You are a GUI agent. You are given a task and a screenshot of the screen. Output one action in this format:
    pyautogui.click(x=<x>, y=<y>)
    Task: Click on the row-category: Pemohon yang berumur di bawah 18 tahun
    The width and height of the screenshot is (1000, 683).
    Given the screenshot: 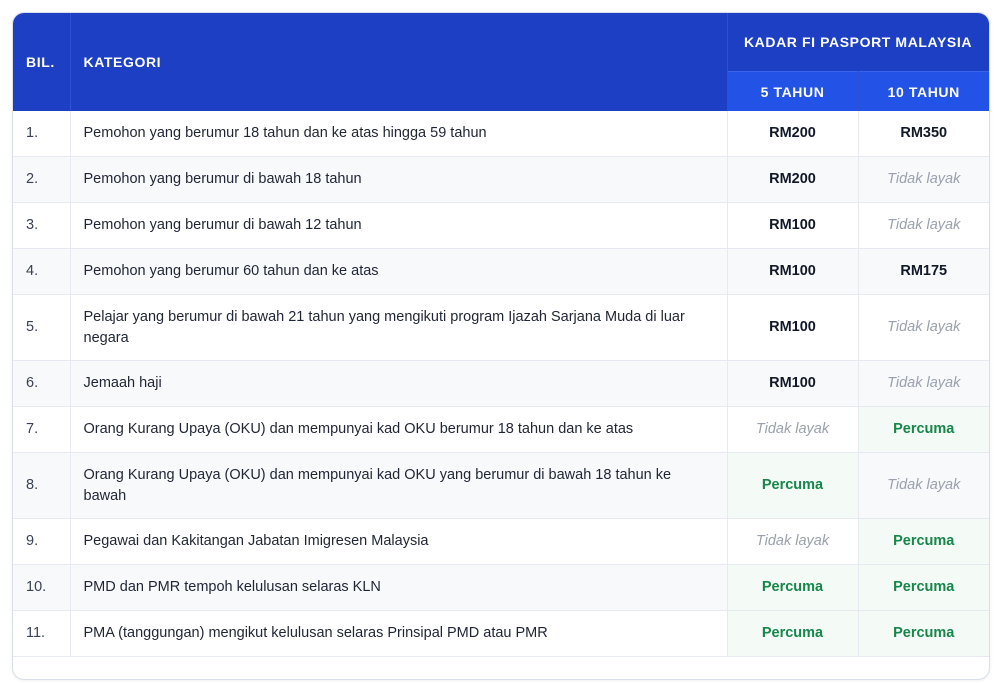 What is the action you would take?
    pyautogui.click(x=399, y=179)
    